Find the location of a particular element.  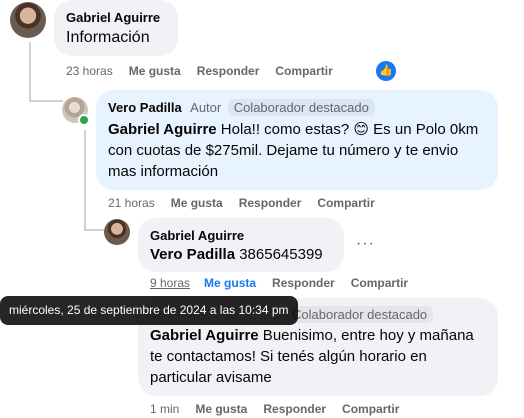

comment-header: Colaborador destacado is located at coordinates (360, 315).